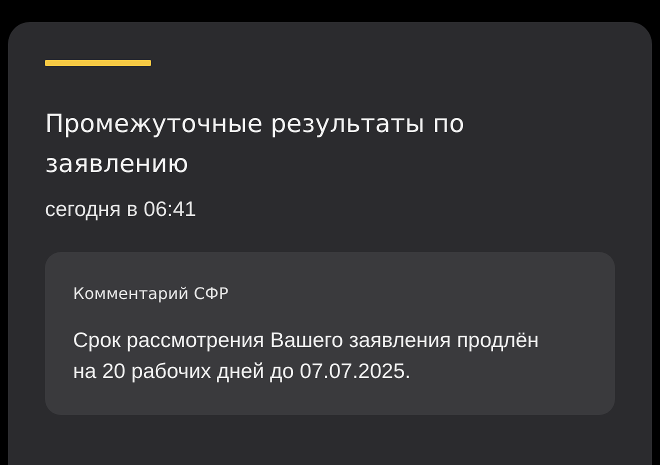 This screenshot has height=465, width=660. I want to click on comment-heading: Комментарий СФР, so click(151, 293).